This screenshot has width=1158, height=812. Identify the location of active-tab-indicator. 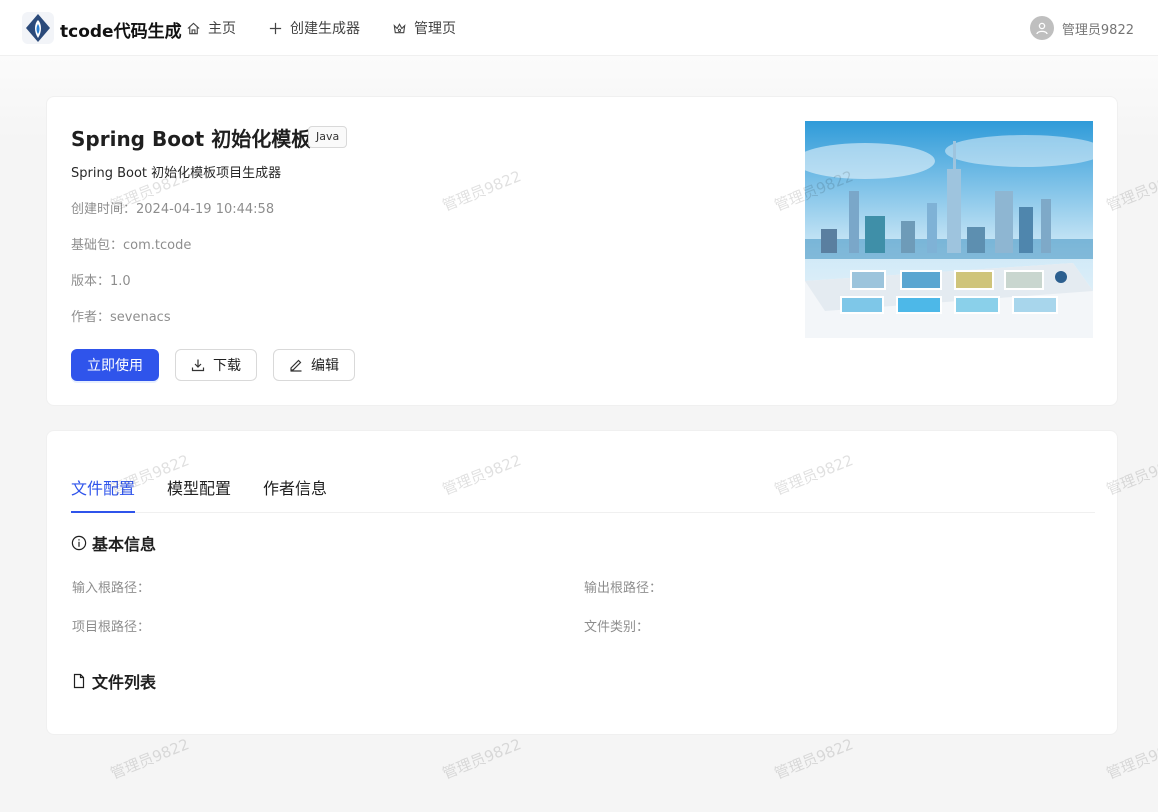
(103, 512).